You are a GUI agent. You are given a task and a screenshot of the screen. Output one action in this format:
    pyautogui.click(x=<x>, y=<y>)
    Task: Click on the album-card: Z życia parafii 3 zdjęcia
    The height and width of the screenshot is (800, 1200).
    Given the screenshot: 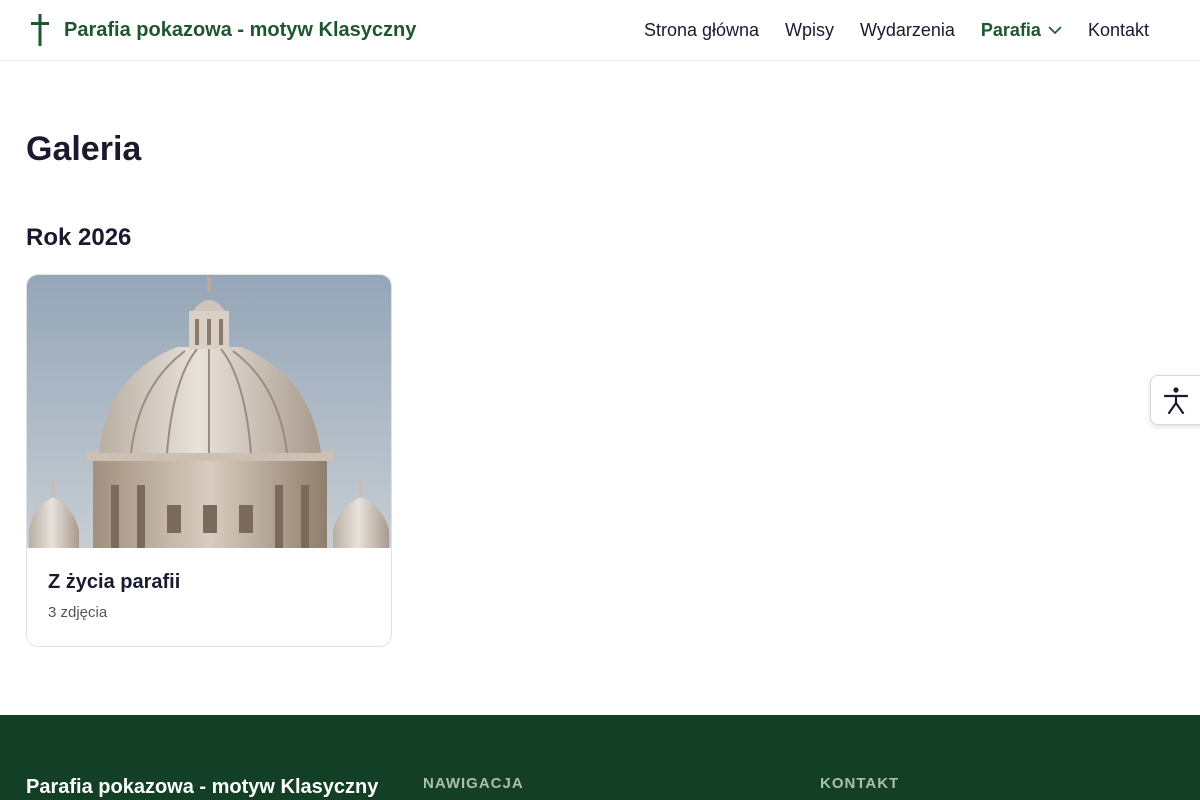 What is the action you would take?
    pyautogui.click(x=209, y=460)
    